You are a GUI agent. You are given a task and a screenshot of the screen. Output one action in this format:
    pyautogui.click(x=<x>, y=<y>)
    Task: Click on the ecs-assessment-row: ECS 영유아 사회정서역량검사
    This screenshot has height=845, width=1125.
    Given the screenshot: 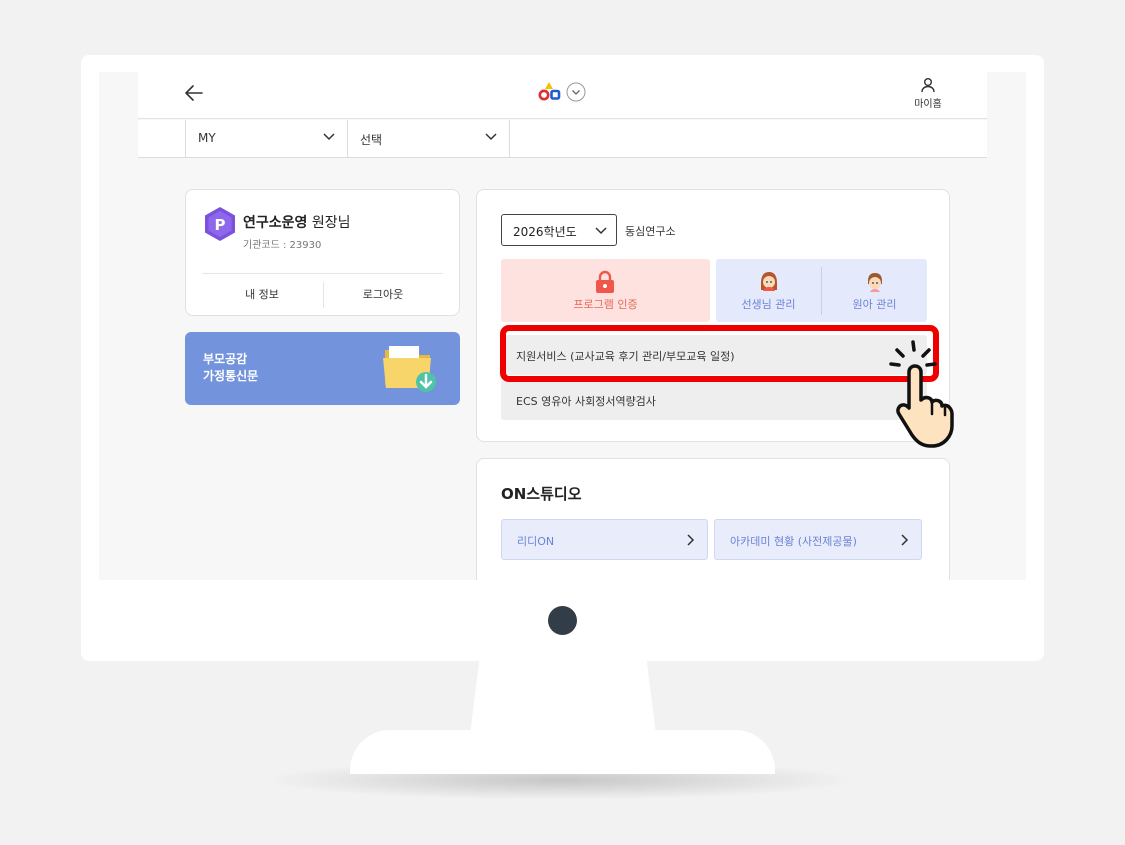 What is the action you would take?
    pyautogui.click(x=714, y=400)
    